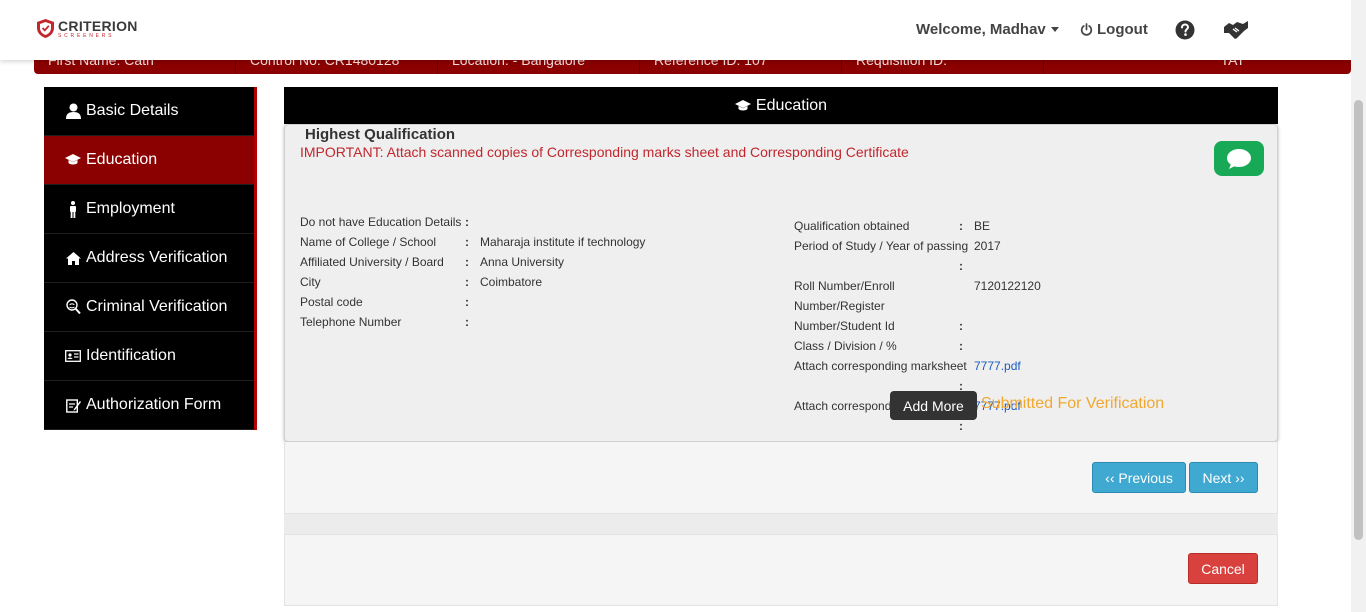  Describe the element at coordinates (157, 306) in the screenshot. I see `sidebar-item-label: Criminal Verification` at that location.